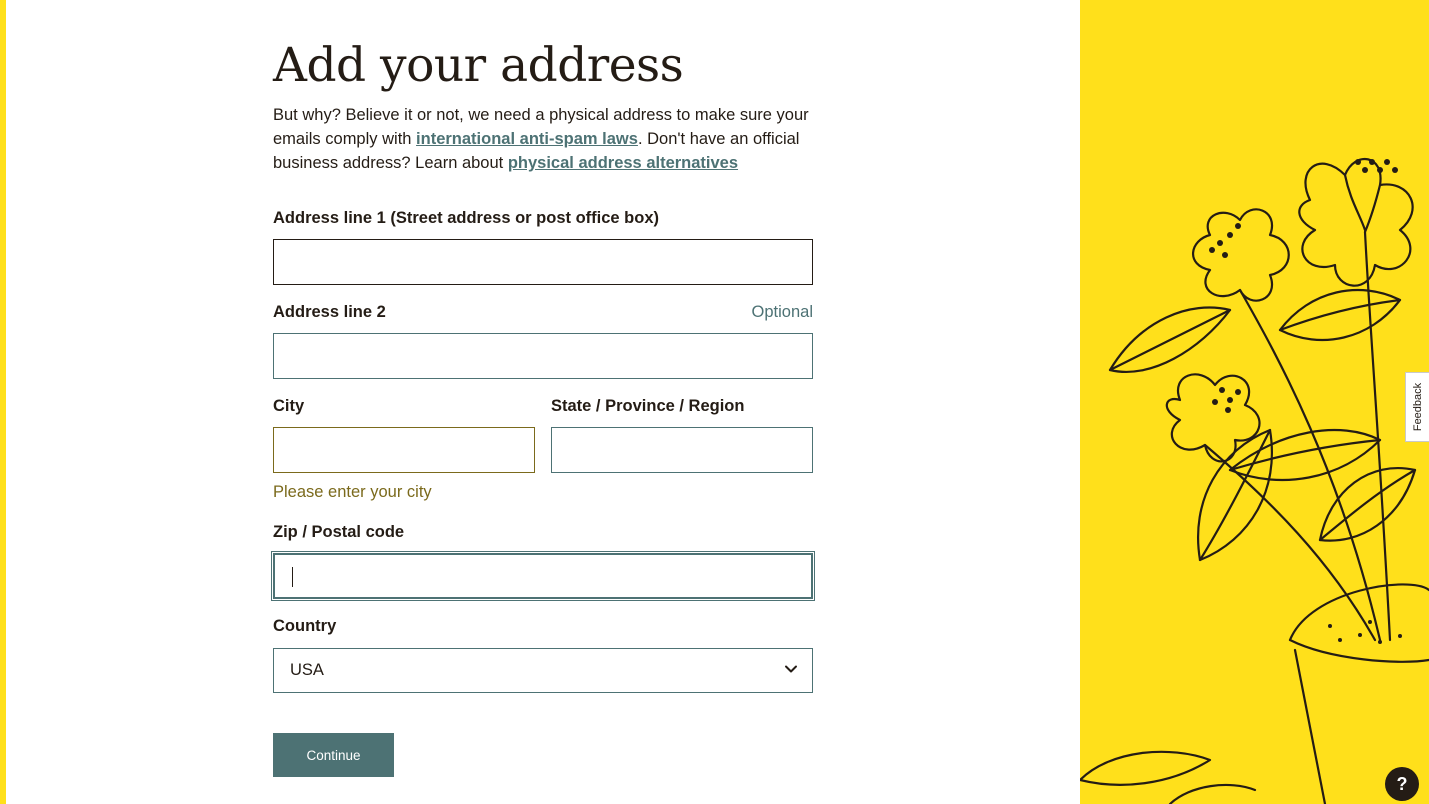  Describe the element at coordinates (543, 262) in the screenshot. I see `address-line-1-input` at that location.